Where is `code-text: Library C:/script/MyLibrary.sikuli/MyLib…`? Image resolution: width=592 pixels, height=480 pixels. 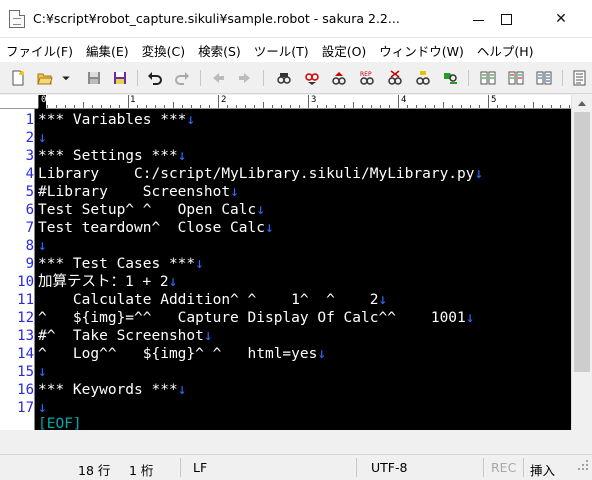
code-text: Library C:/script/MyLibrary.sikuli/MyLib… is located at coordinates (256, 174).